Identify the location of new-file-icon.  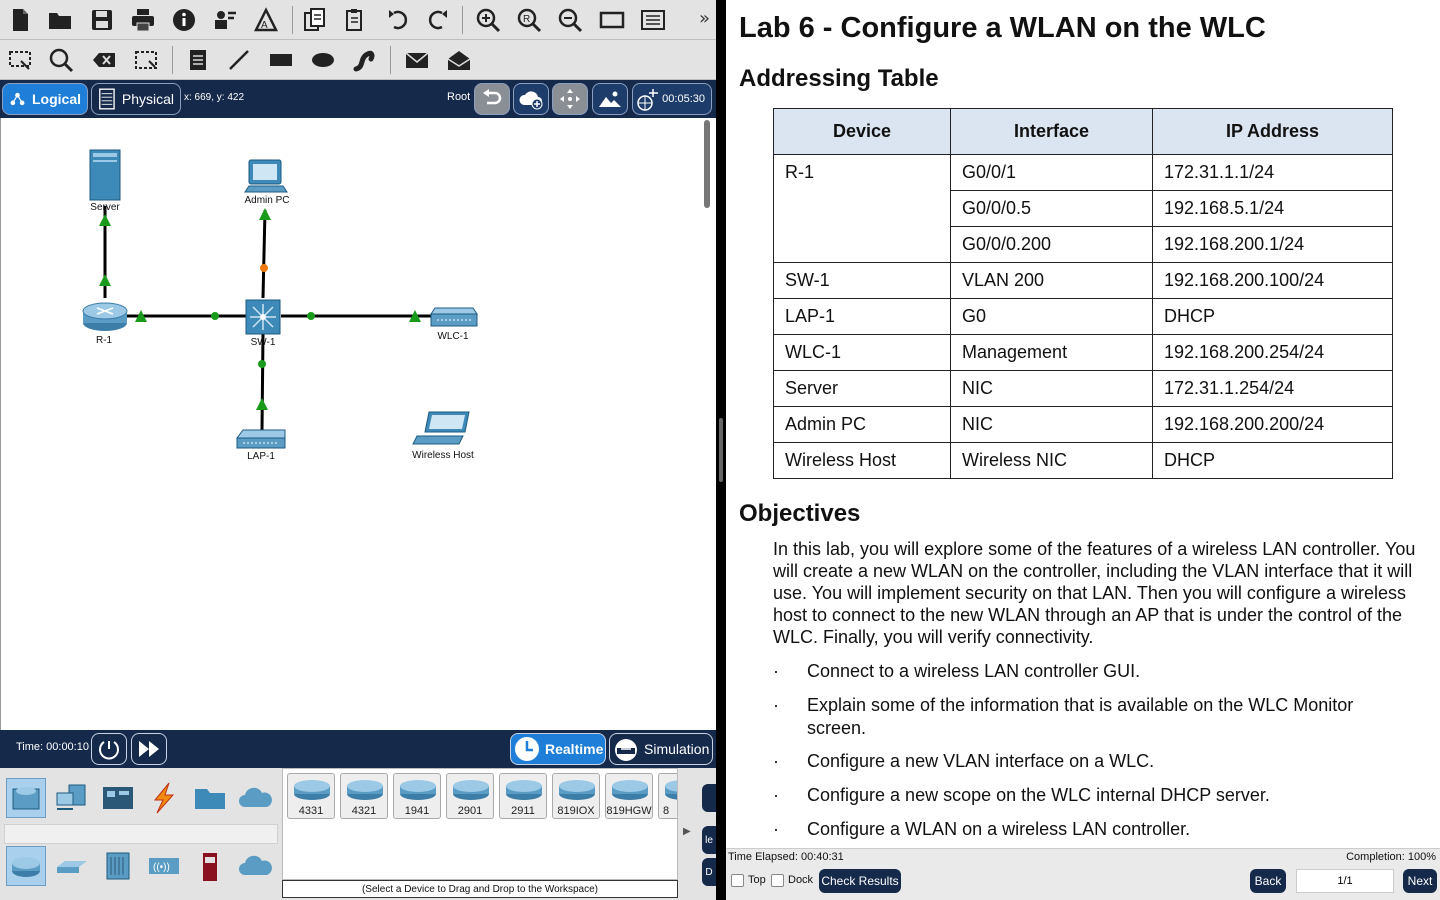
(20, 20).